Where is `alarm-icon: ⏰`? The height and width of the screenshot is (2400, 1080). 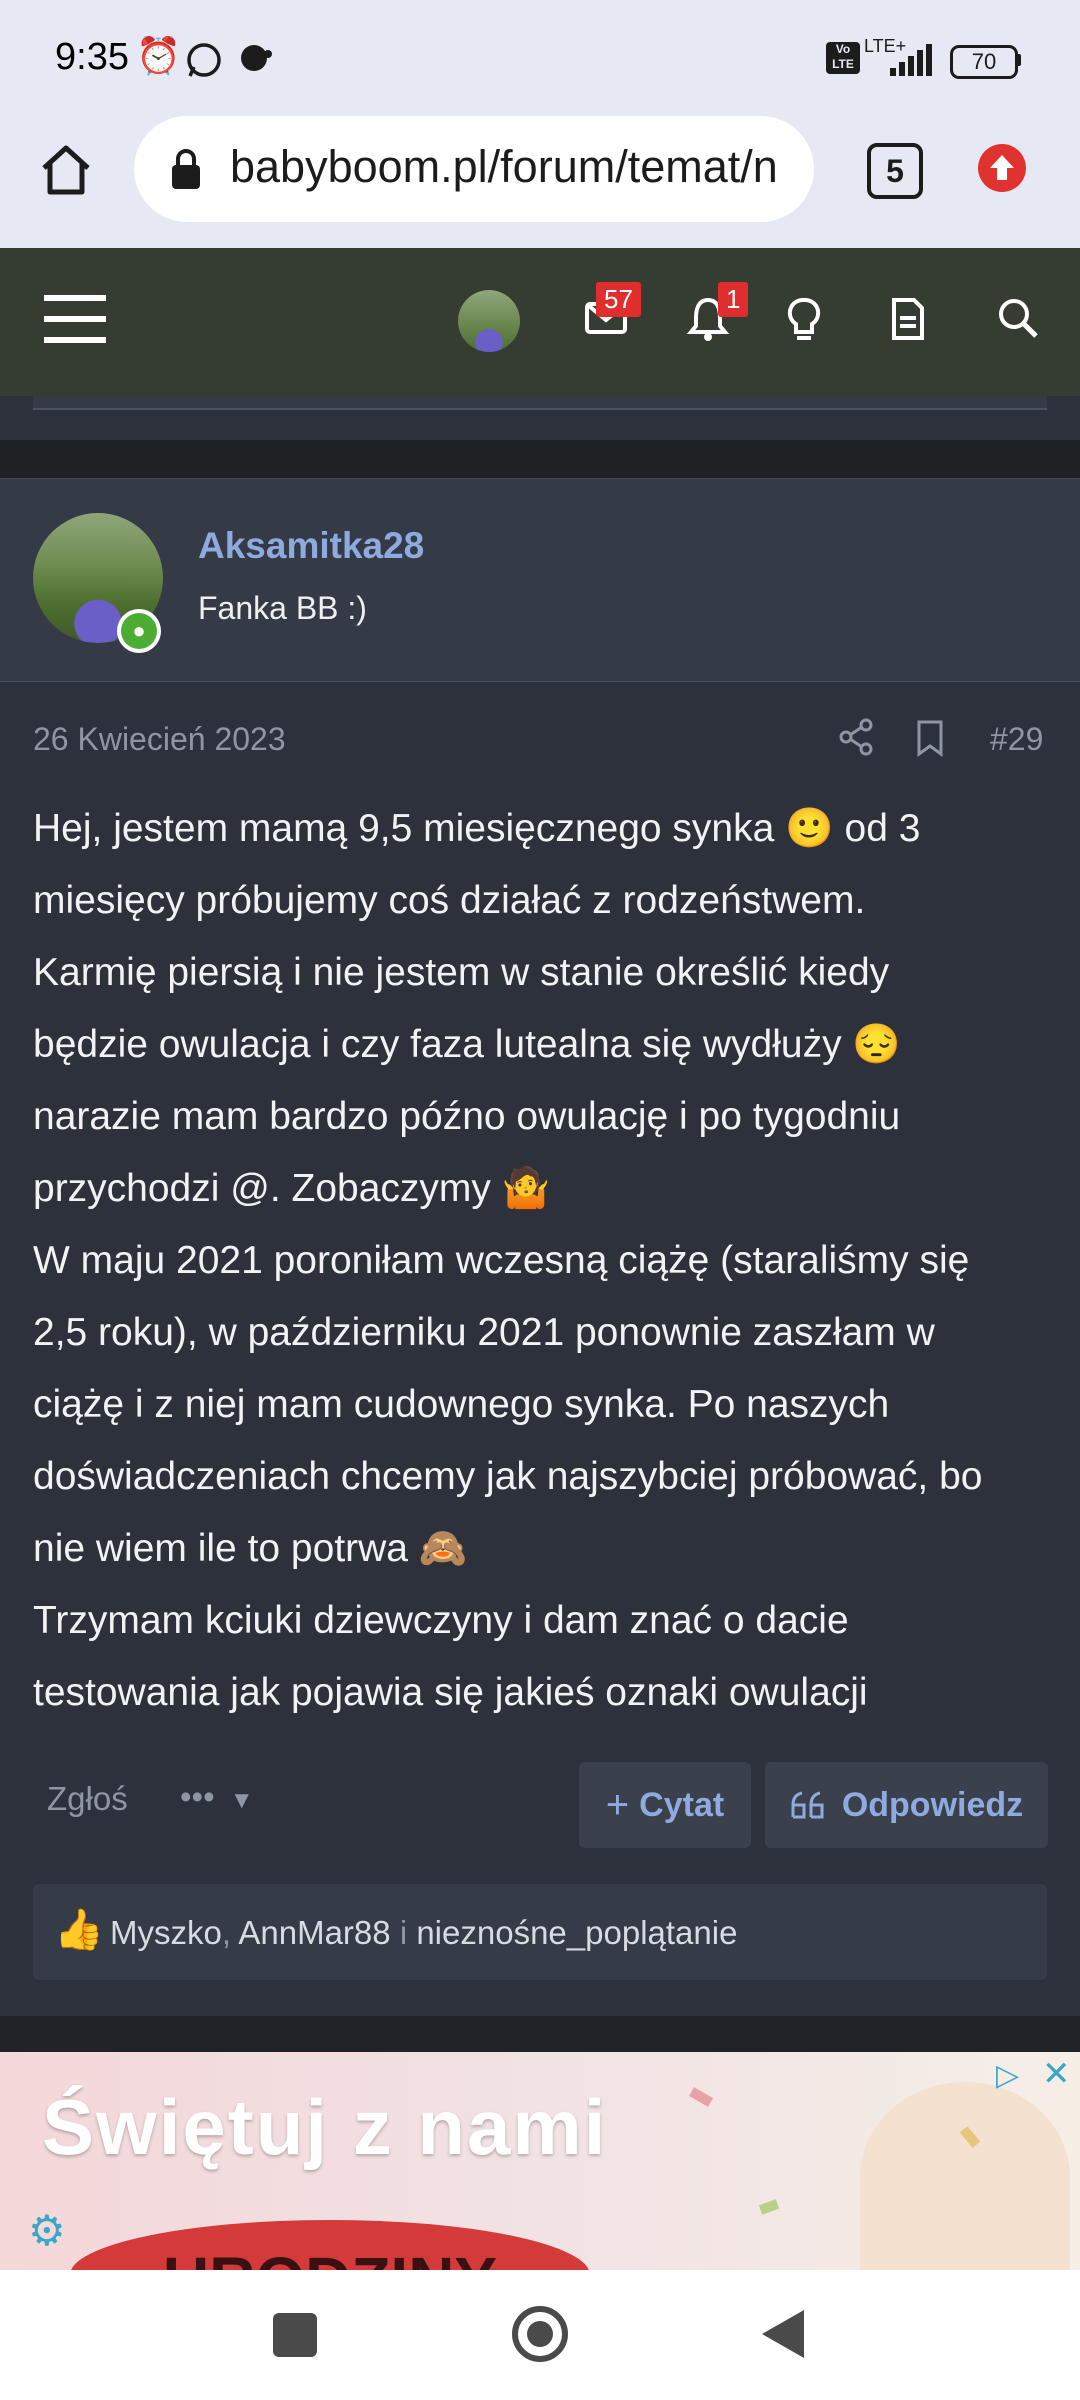 alarm-icon: ⏰ is located at coordinates (158, 55).